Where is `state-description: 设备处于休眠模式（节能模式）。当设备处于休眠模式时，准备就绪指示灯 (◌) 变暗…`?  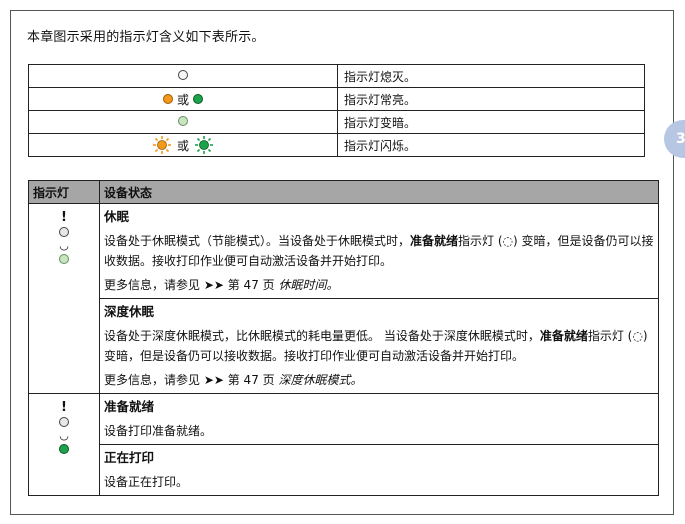 state-description: 设备处于休眠模式（节能模式）。当设备处于休眠模式时，准备就绪指示灯 (◌) 变暗… is located at coordinates (379, 251).